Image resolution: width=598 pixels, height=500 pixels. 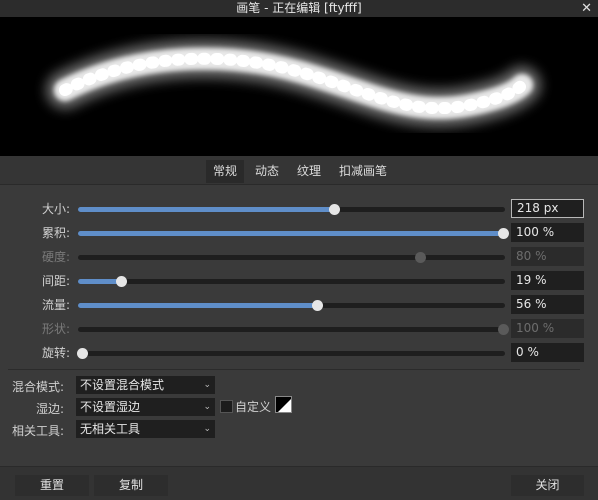 I want to click on tab-dynamics: 动态, so click(x=267, y=171).